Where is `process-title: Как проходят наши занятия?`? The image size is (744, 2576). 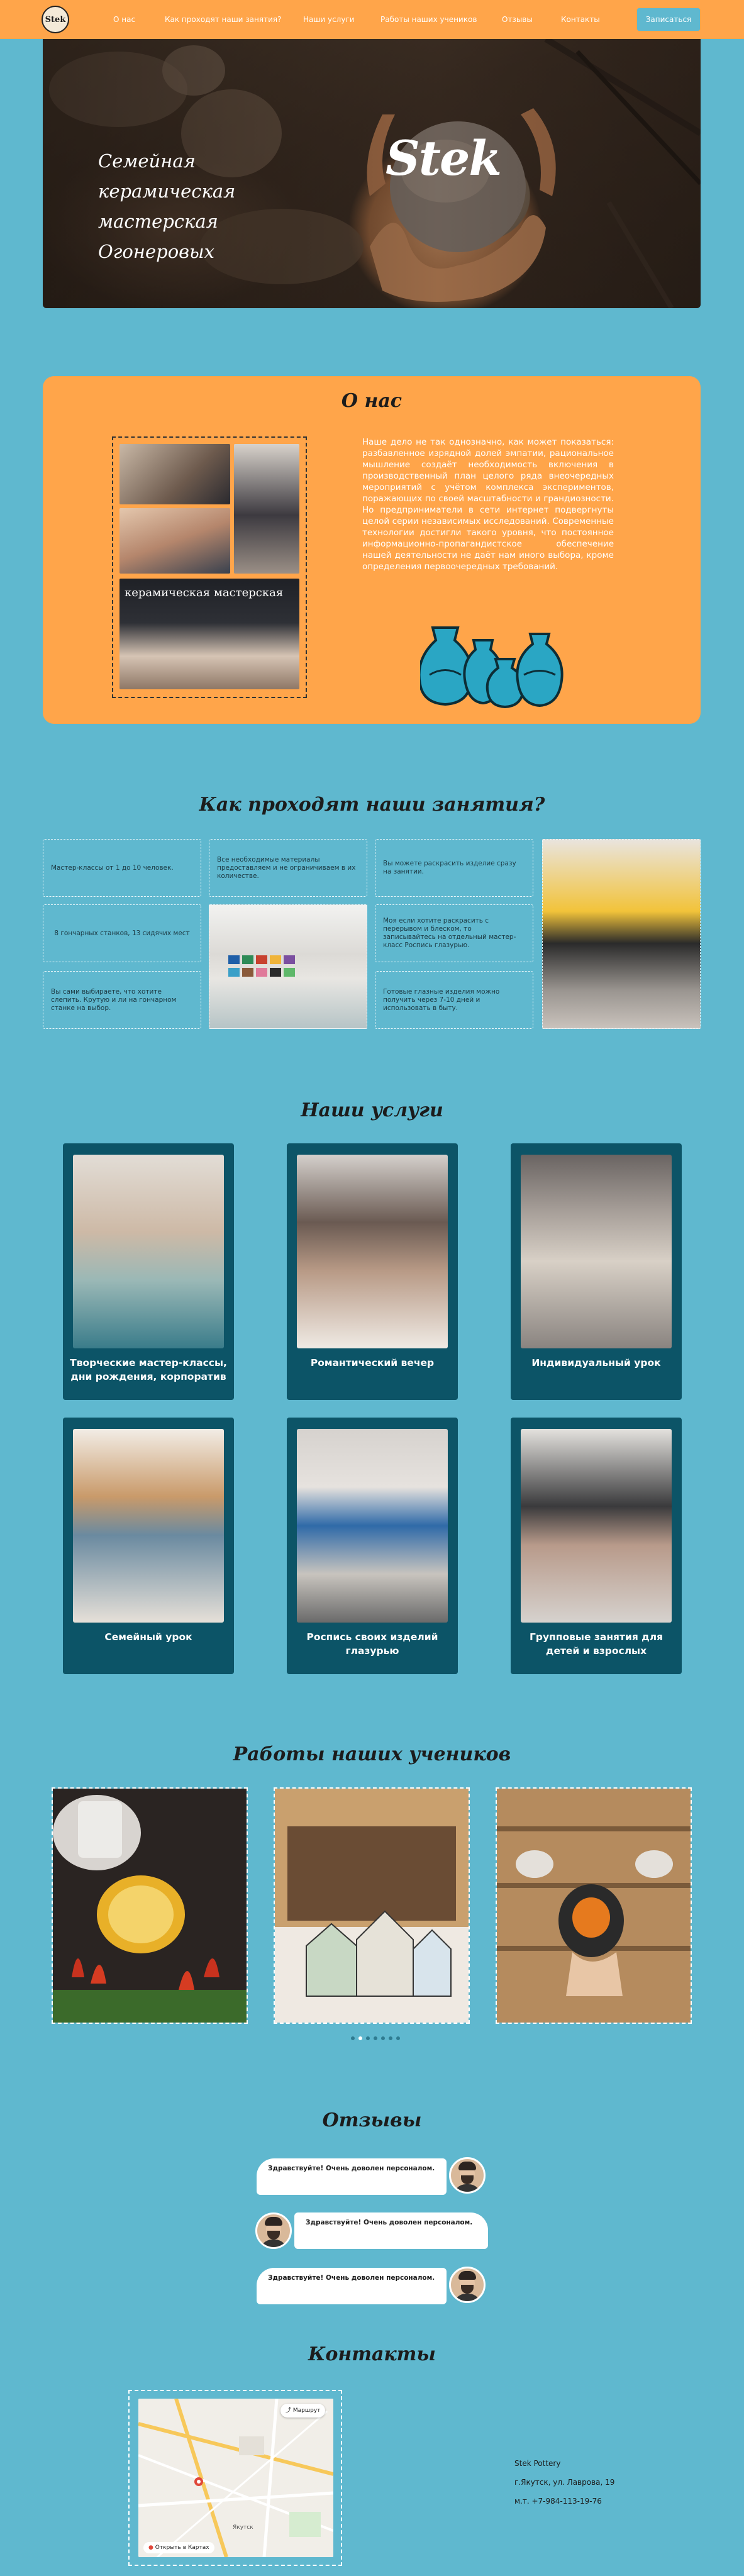
process-title: Как проходят наши занятия? is located at coordinates (372, 805).